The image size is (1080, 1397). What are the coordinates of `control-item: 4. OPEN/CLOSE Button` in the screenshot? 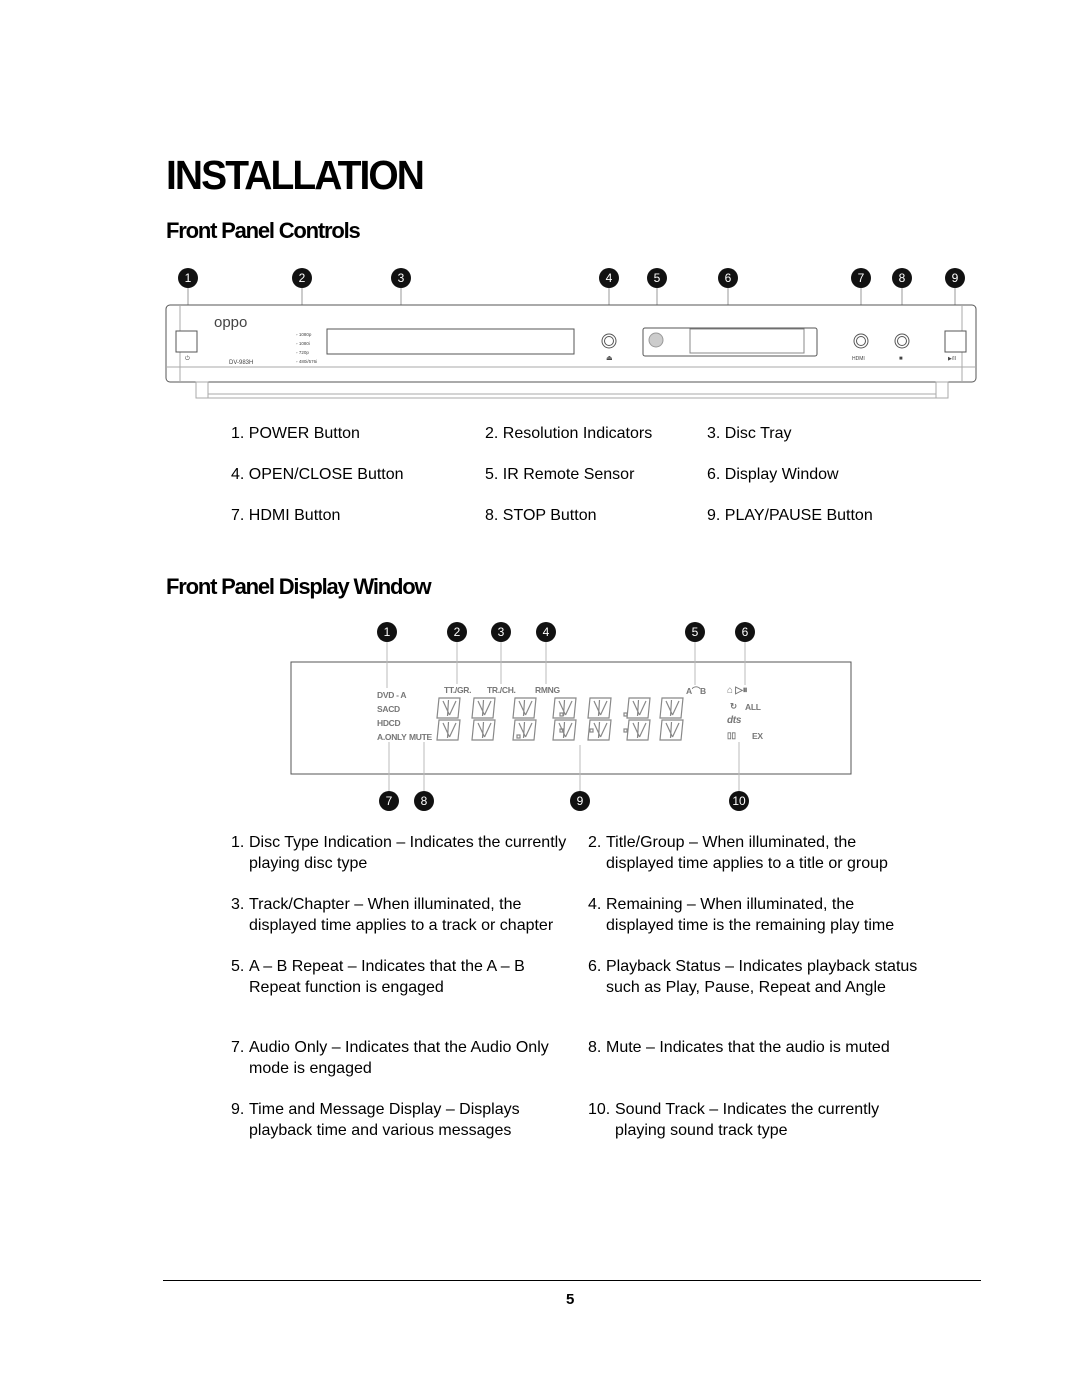 It's located at (317, 475).